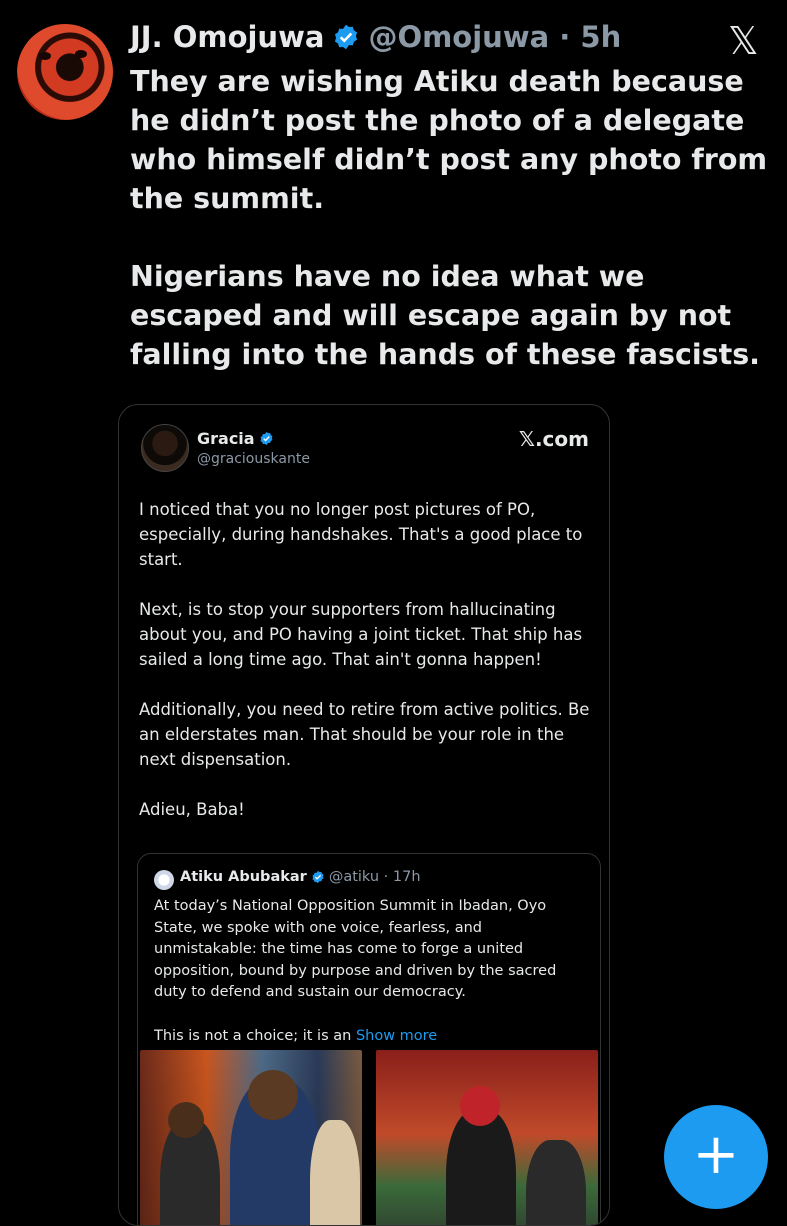 Image resolution: width=787 pixels, height=1226 pixels. Describe the element at coordinates (255, 1035) in the screenshot. I see `inner-truncated-text: This is not a choice; it is an` at that location.